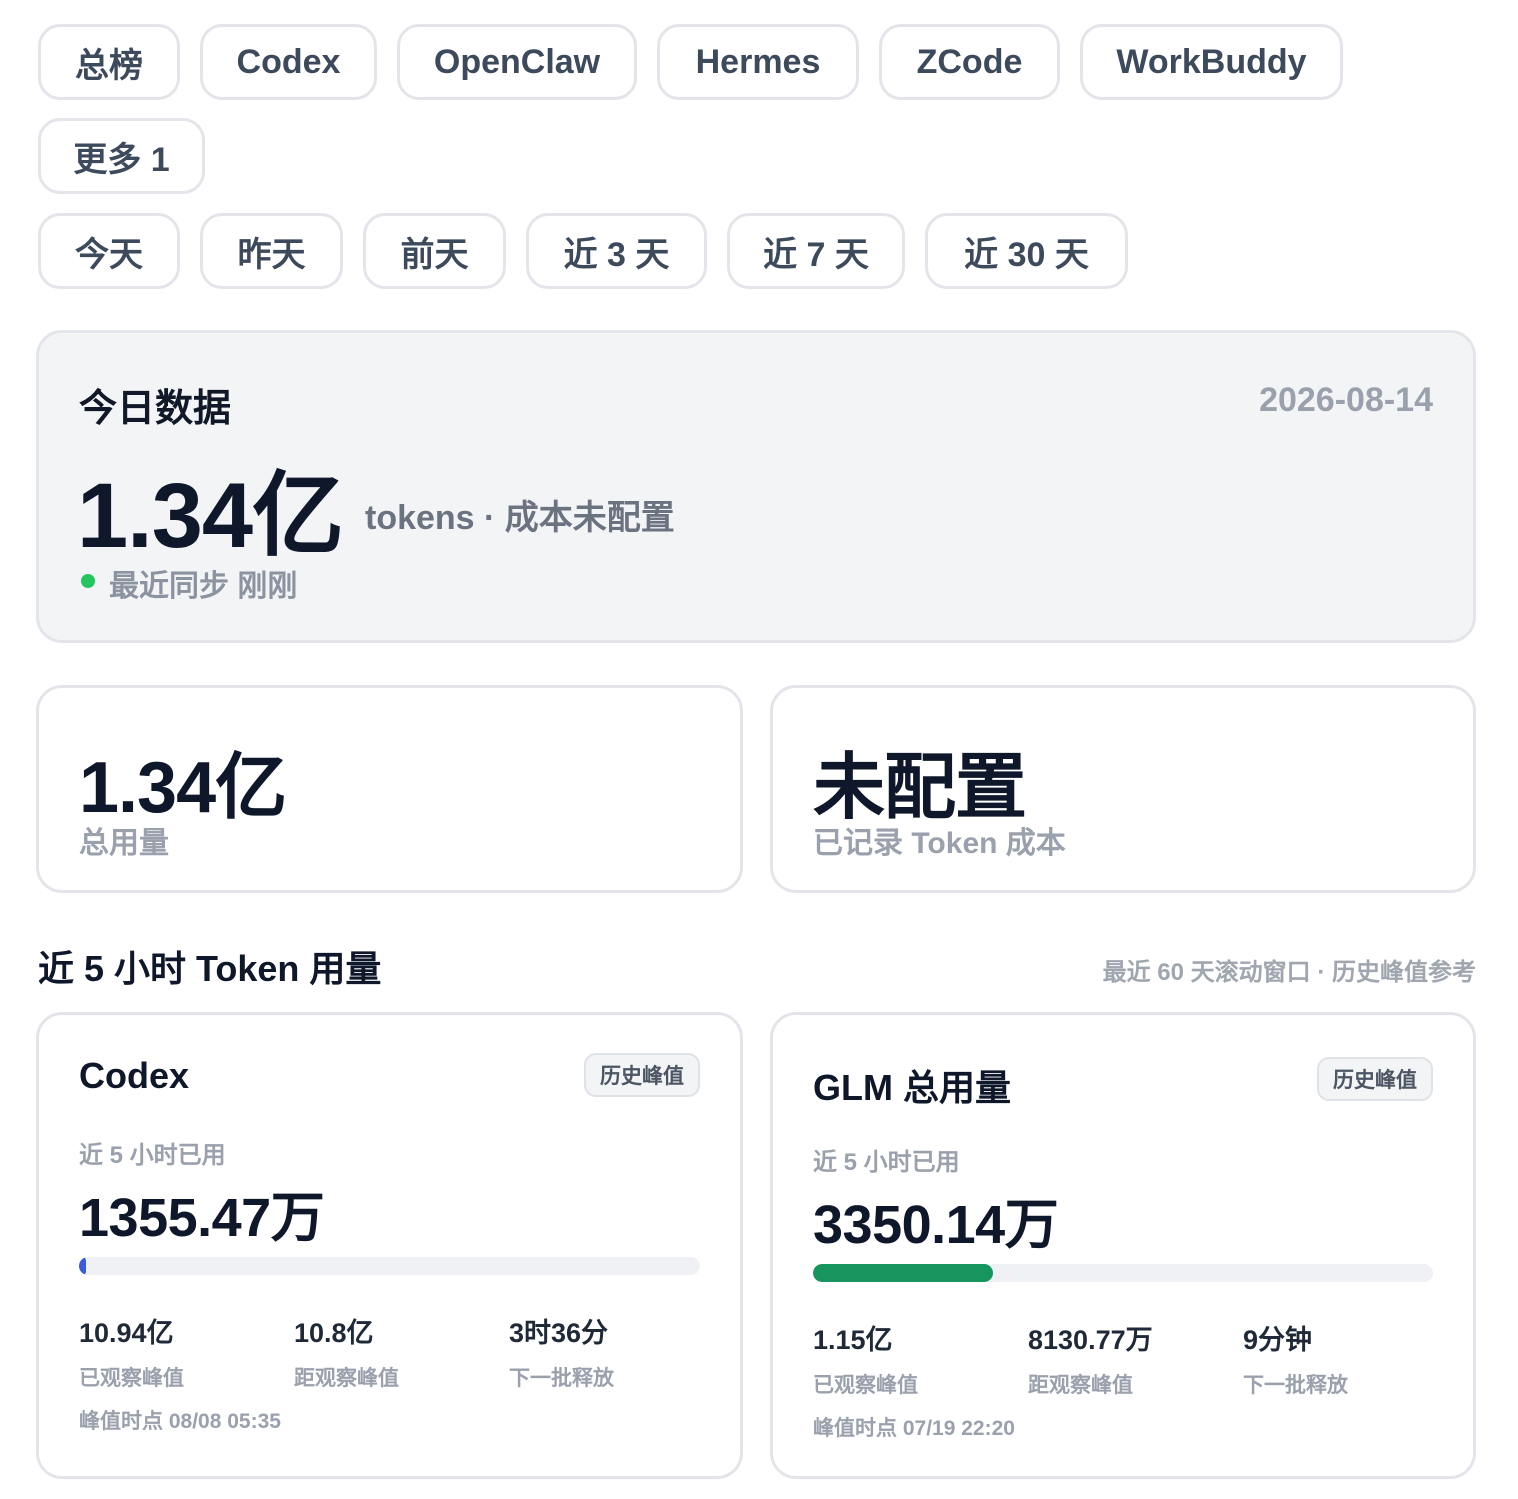 This screenshot has height=1499, width=1518. Describe the element at coordinates (180, 1421) in the screenshot. I see `peak-time: 峰值时点 08/08 05:35` at that location.